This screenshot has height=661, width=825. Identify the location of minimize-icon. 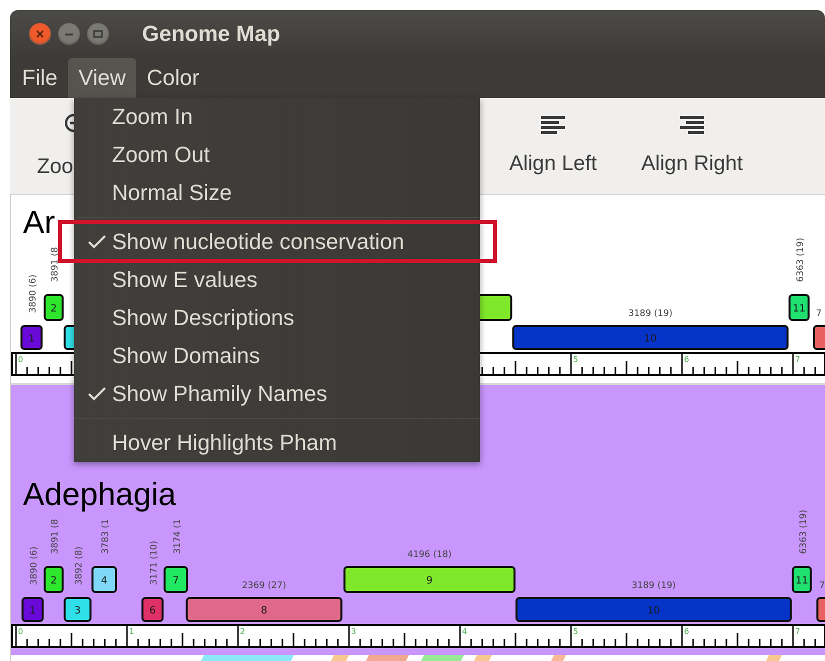
(69, 34).